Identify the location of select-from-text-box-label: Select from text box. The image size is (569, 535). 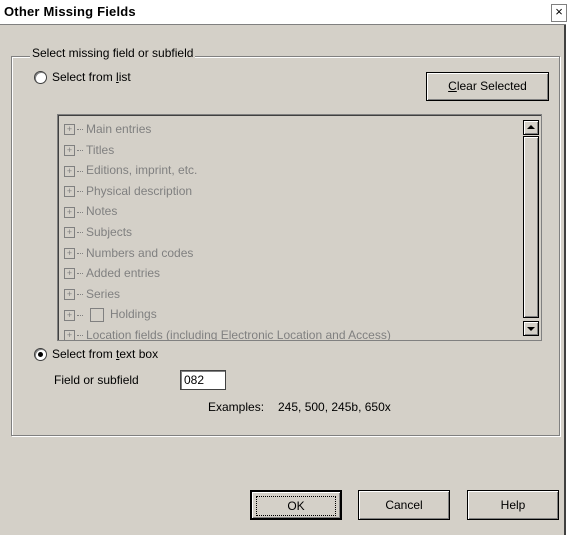
(105, 354).